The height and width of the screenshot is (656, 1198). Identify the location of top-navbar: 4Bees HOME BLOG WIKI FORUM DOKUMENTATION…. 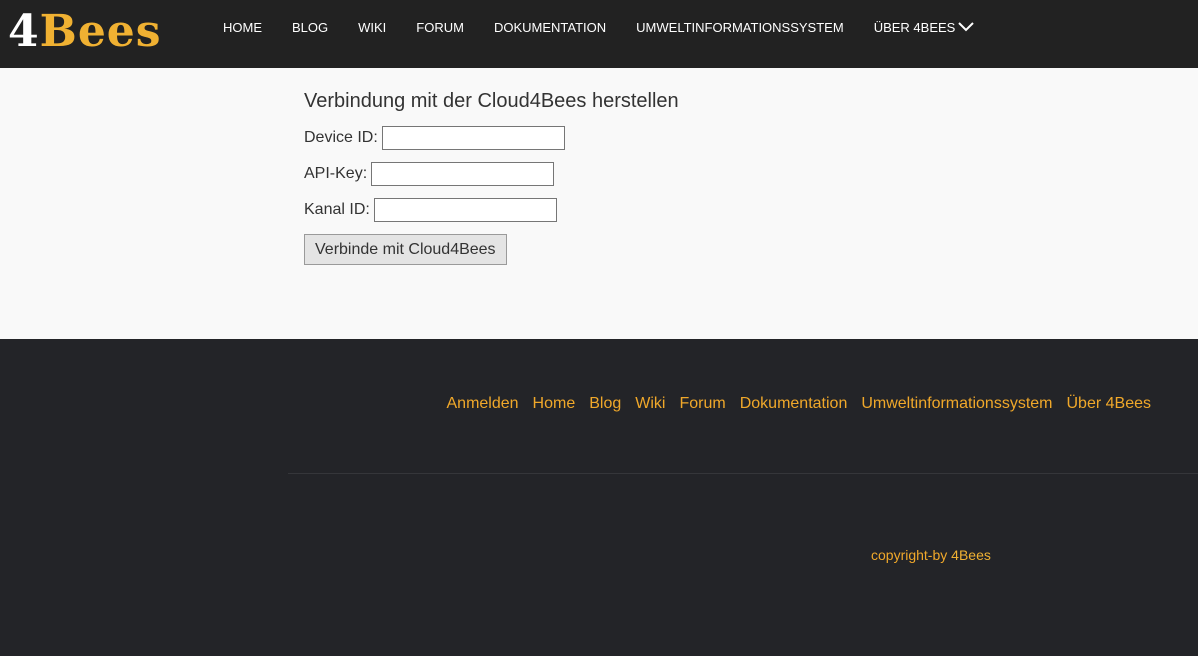
(599, 34).